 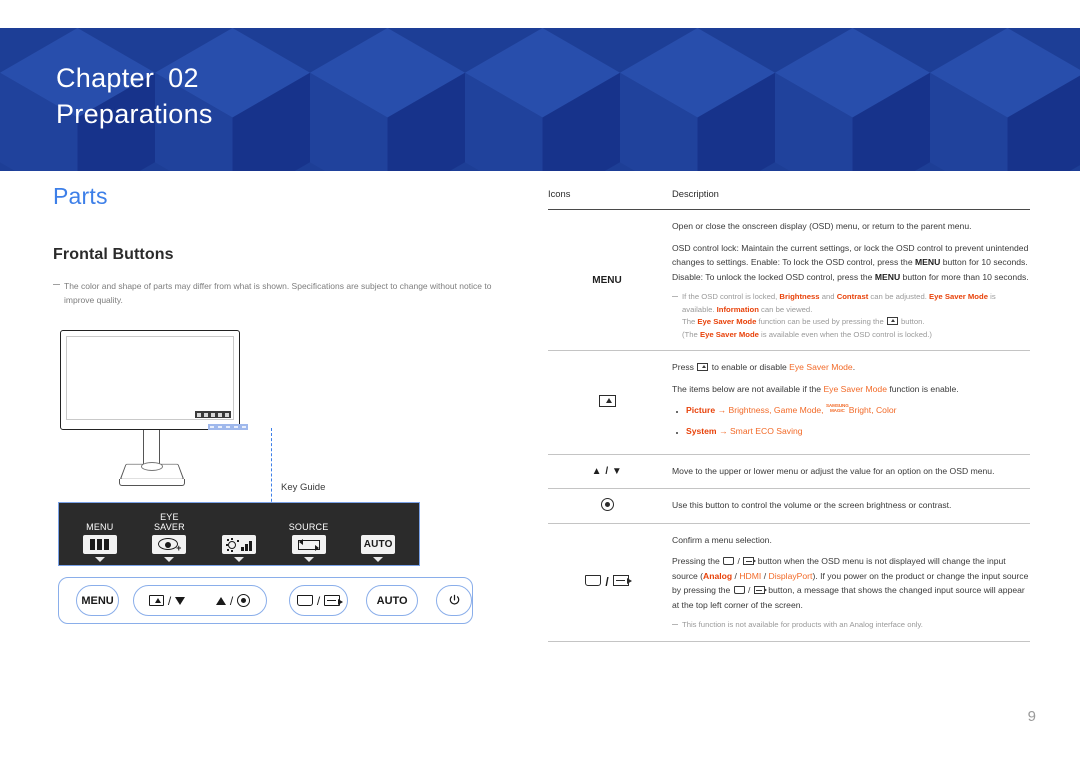 What do you see at coordinates (777, 410) in the screenshot?
I see `text-span: Brightness, Game Mode,` at bounding box center [777, 410].